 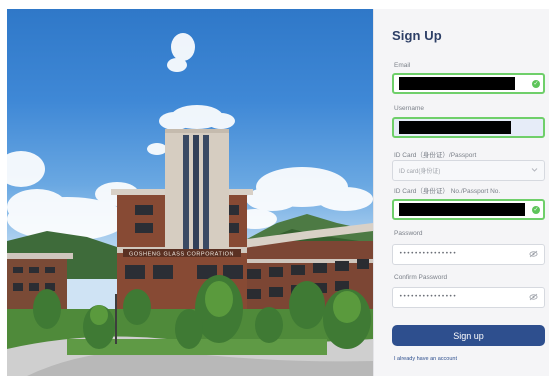 I want to click on login-link: I already have an account, so click(x=425, y=359).